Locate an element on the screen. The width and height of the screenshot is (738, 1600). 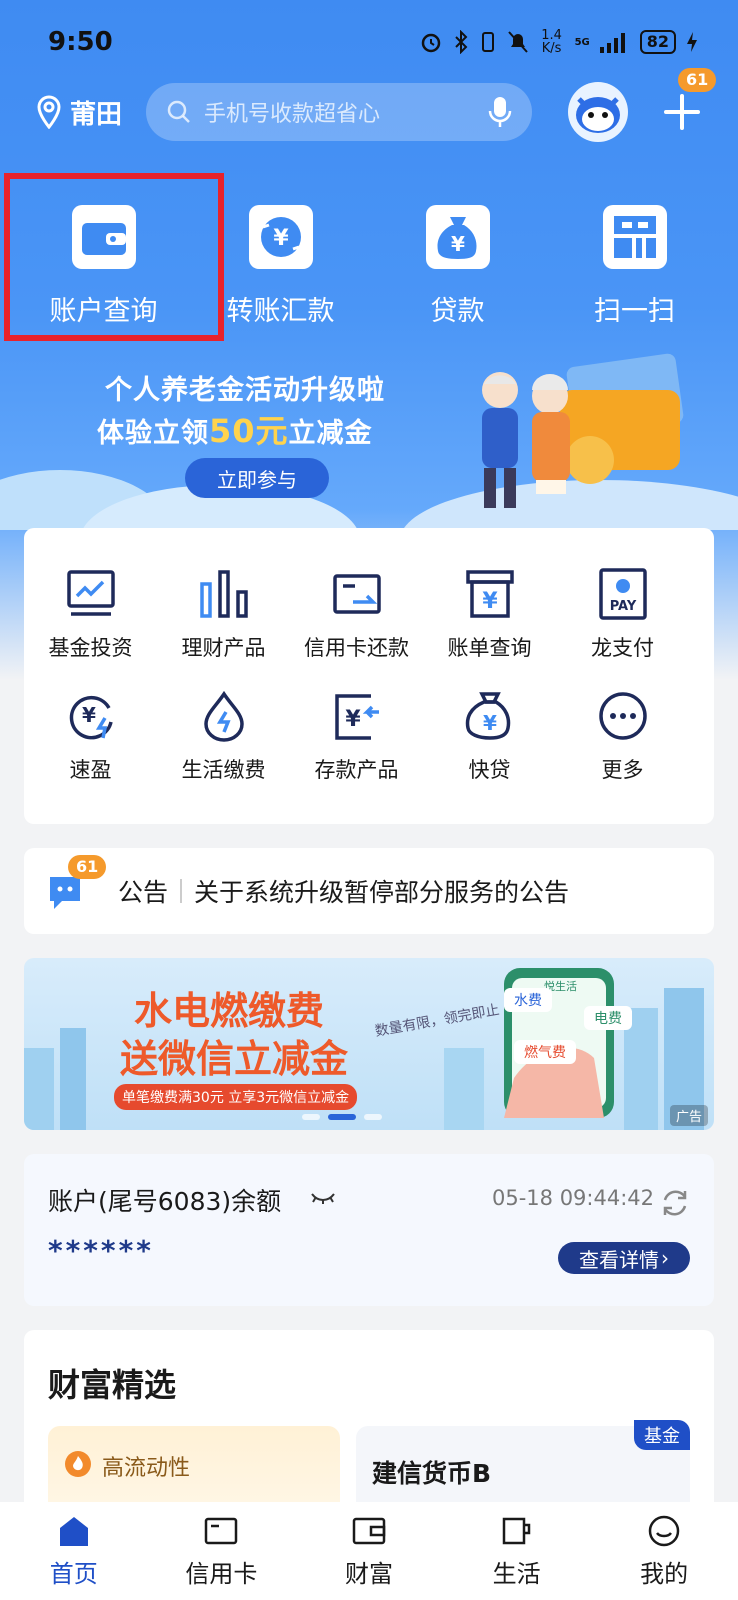
scan-icon is located at coordinates (634, 237).